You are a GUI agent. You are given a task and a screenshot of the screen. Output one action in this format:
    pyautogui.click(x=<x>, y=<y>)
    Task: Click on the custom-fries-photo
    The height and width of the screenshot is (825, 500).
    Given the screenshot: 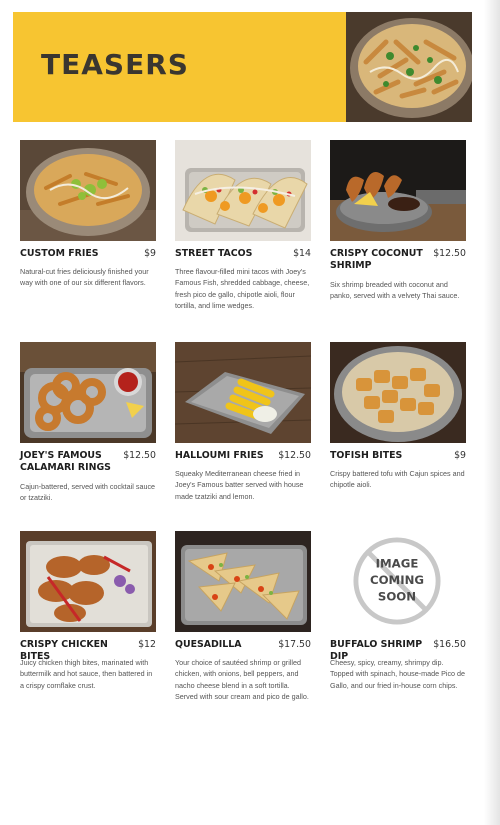 What is the action you would take?
    pyautogui.click(x=88, y=190)
    